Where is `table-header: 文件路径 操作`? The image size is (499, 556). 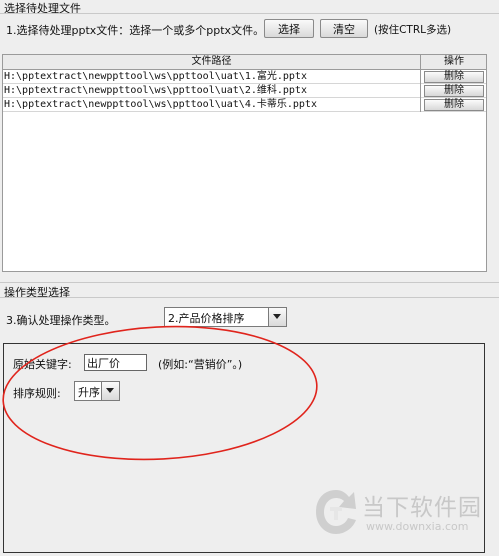 table-header: 文件路径 操作 is located at coordinates (244, 62).